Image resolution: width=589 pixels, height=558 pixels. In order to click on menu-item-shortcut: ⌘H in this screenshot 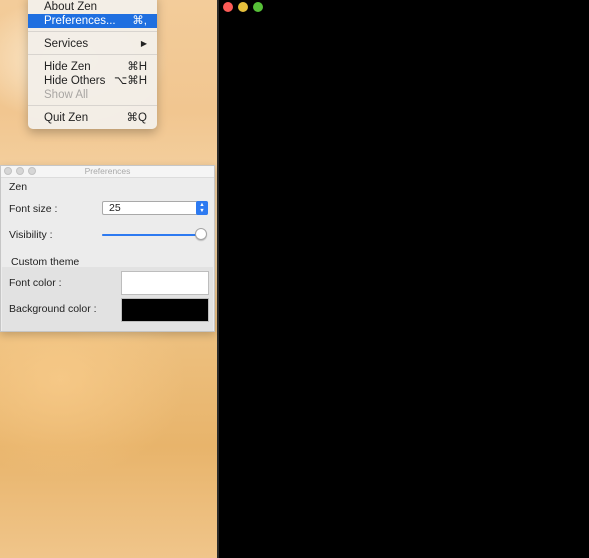, I will do `click(137, 67)`.